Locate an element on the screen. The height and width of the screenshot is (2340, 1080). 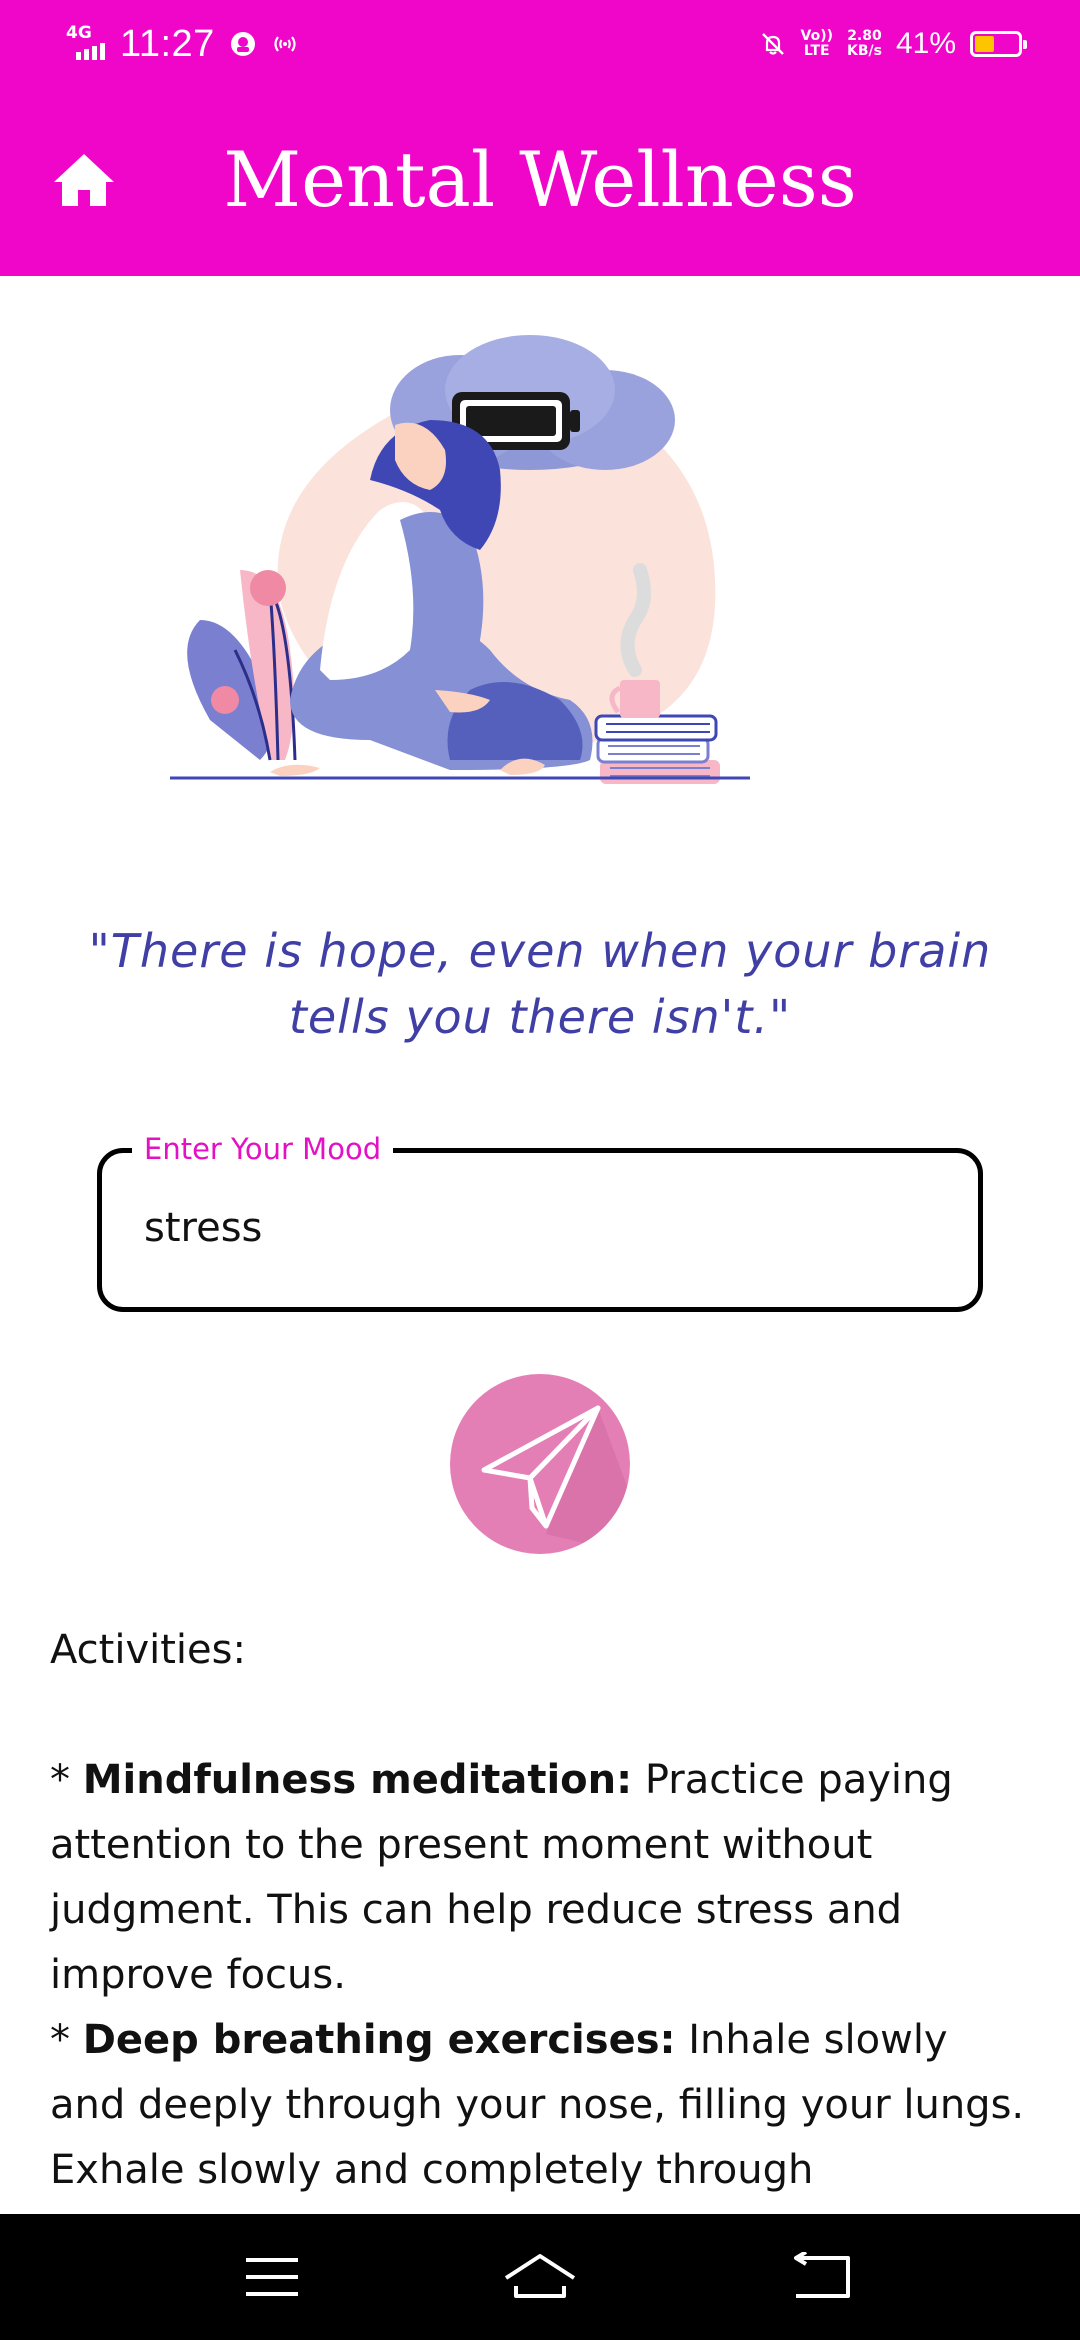
battery-fill is located at coordinates (984, 44).